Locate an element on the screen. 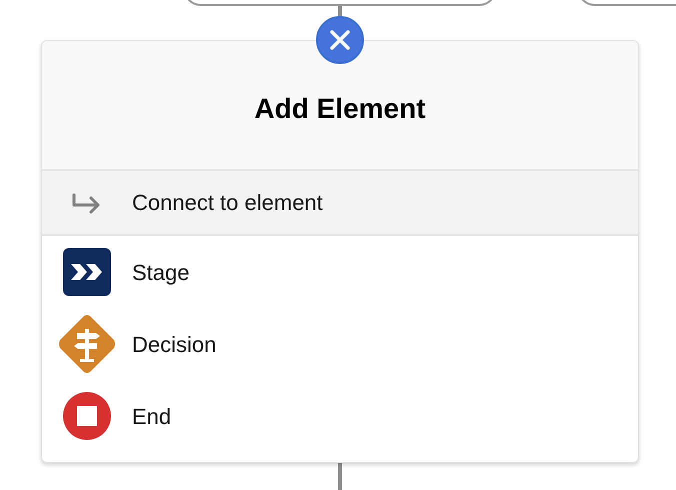  close-icon is located at coordinates (340, 40).